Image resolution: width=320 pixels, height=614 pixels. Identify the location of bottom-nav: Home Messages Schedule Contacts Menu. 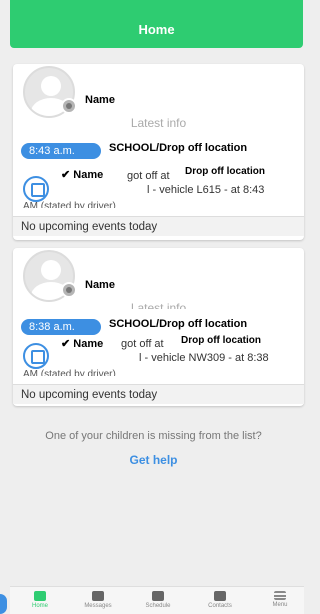
(157, 600).